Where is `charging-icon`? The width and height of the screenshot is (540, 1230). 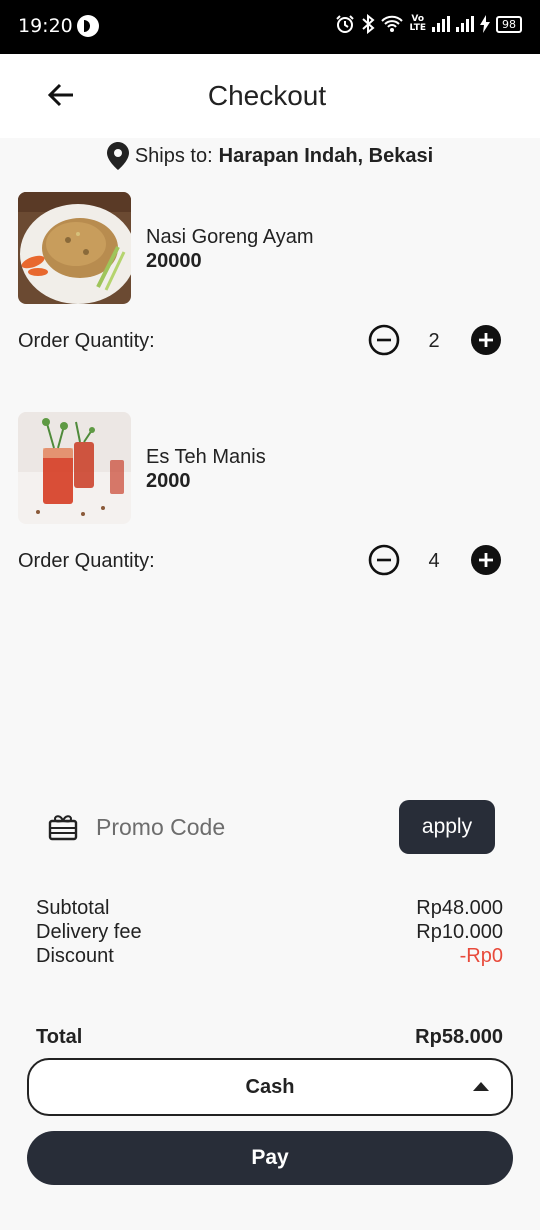 charging-icon is located at coordinates (485, 24).